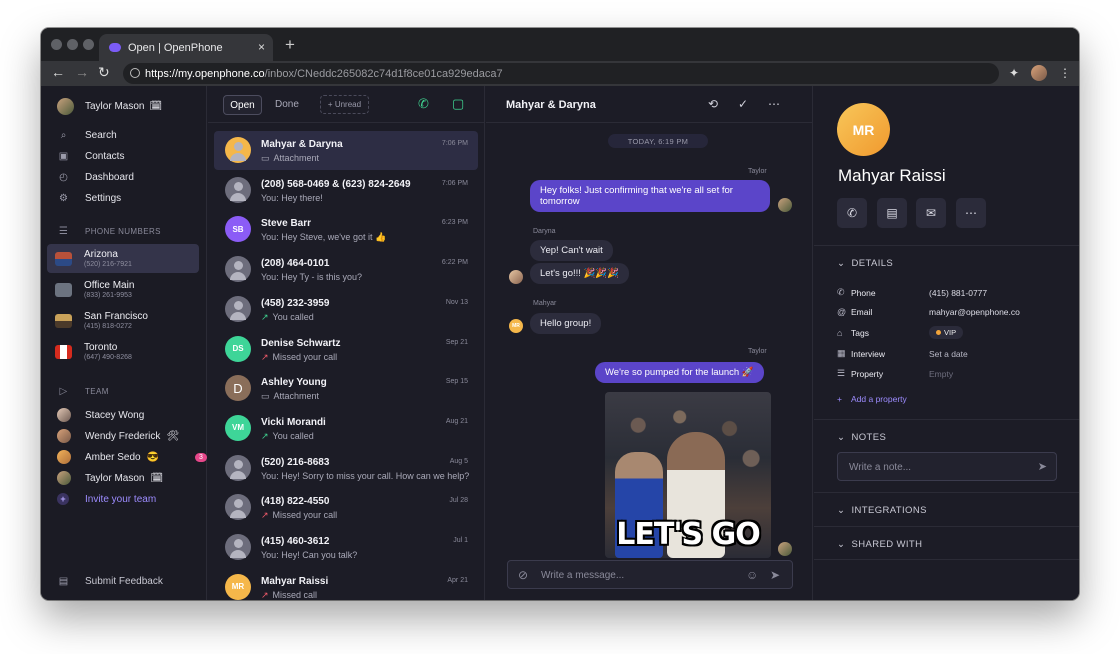  Describe the element at coordinates (752, 575) in the screenshot. I see `emoji-icon: ☺` at that location.